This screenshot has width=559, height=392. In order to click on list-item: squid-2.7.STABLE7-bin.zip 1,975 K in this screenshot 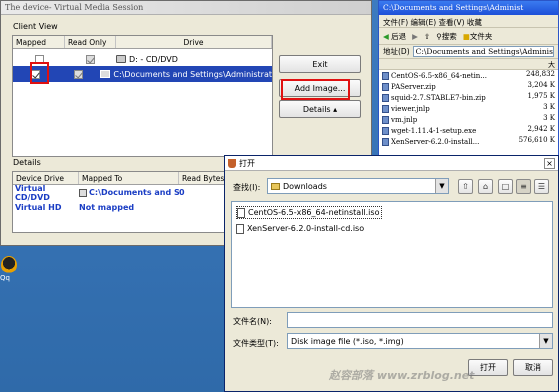, I will do `click(468, 97)`.